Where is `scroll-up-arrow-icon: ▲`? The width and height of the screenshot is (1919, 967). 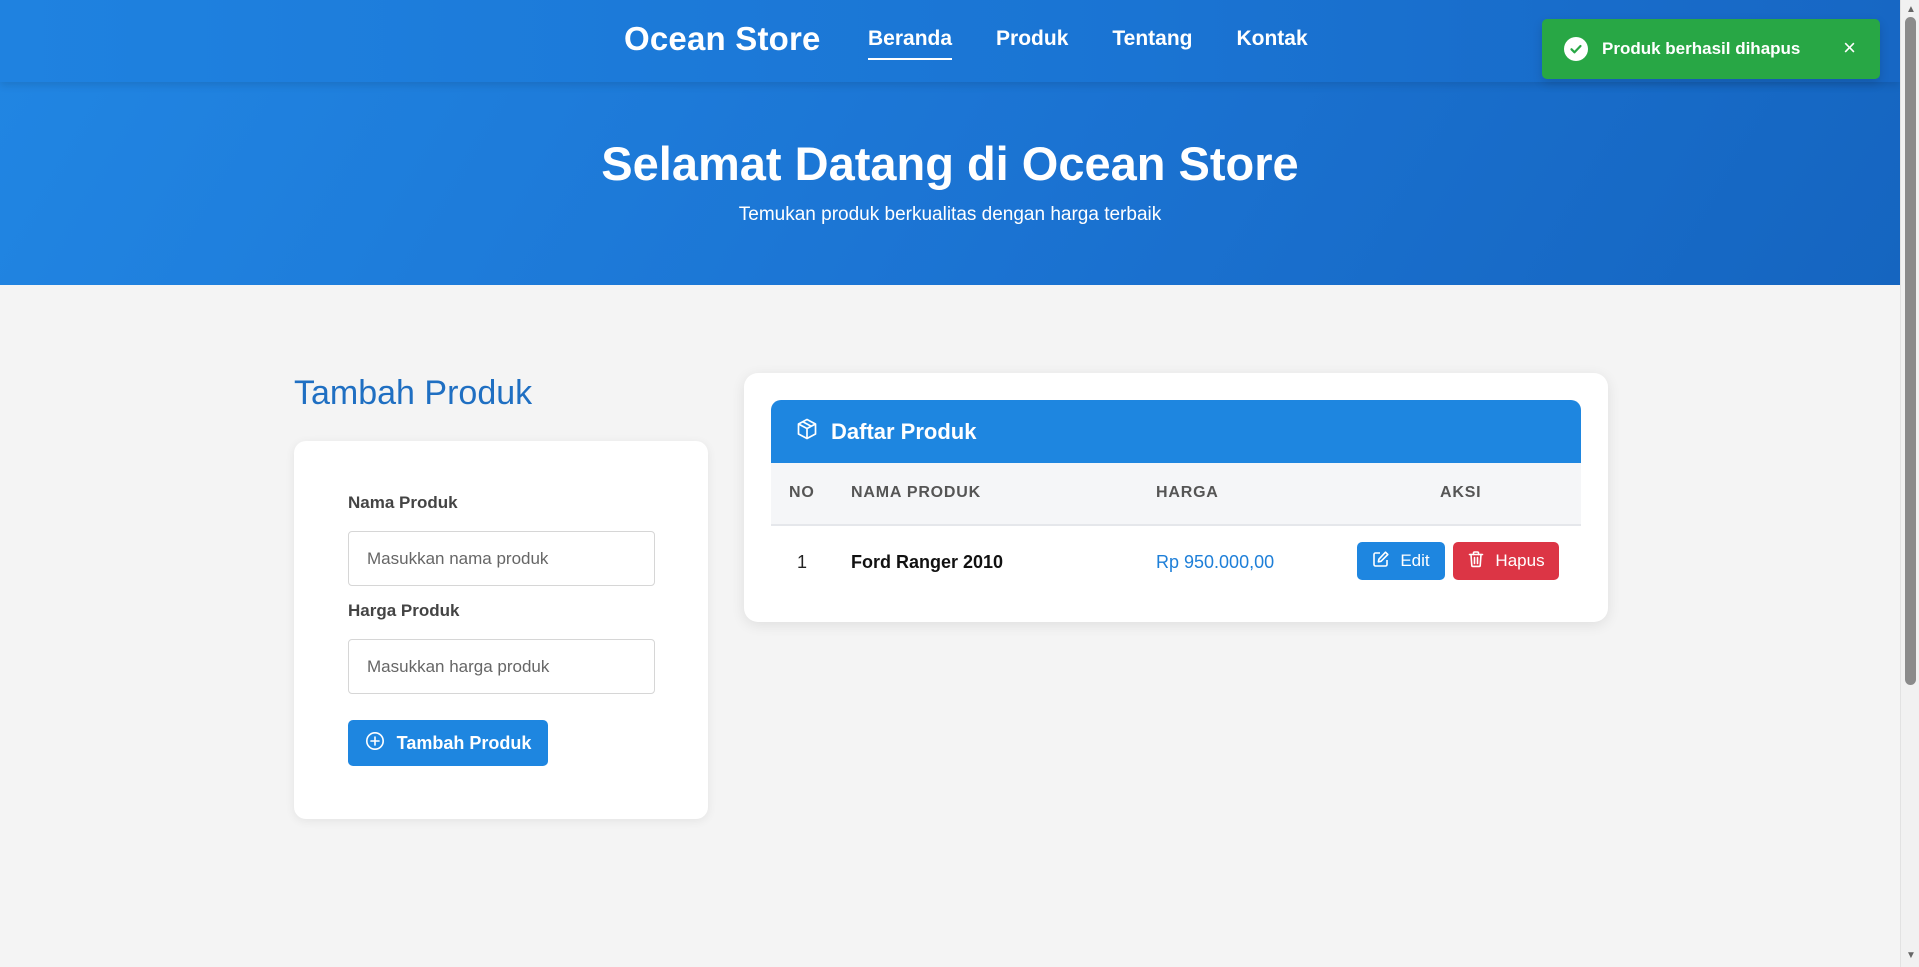 scroll-up-arrow-icon: ▲ is located at coordinates (1911, 9).